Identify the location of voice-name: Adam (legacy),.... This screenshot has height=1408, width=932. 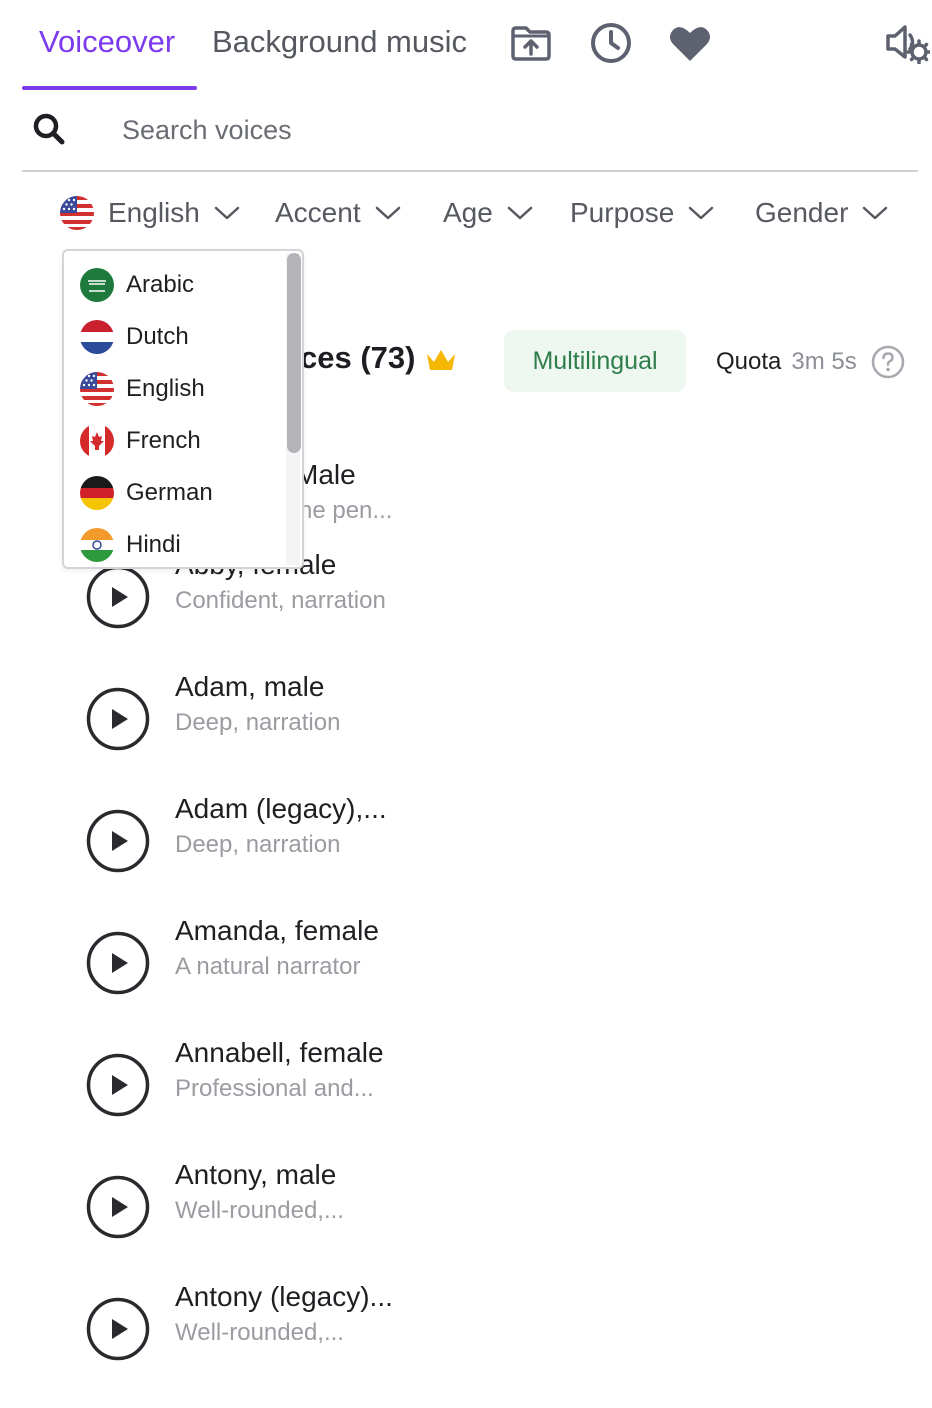
(281, 808).